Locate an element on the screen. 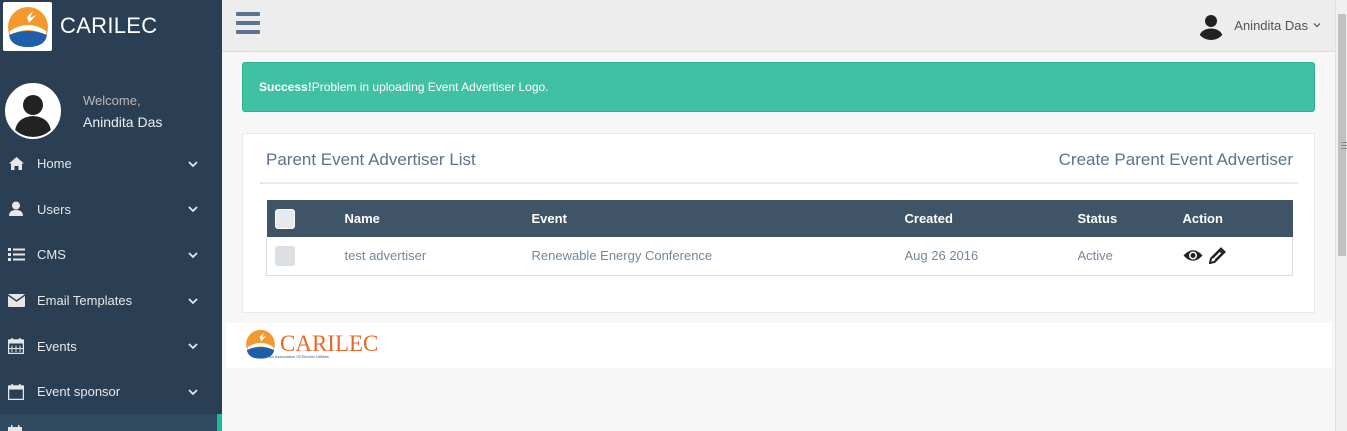 This screenshot has width=1347, height=431. edit-pencil-icon is located at coordinates (1217, 256).